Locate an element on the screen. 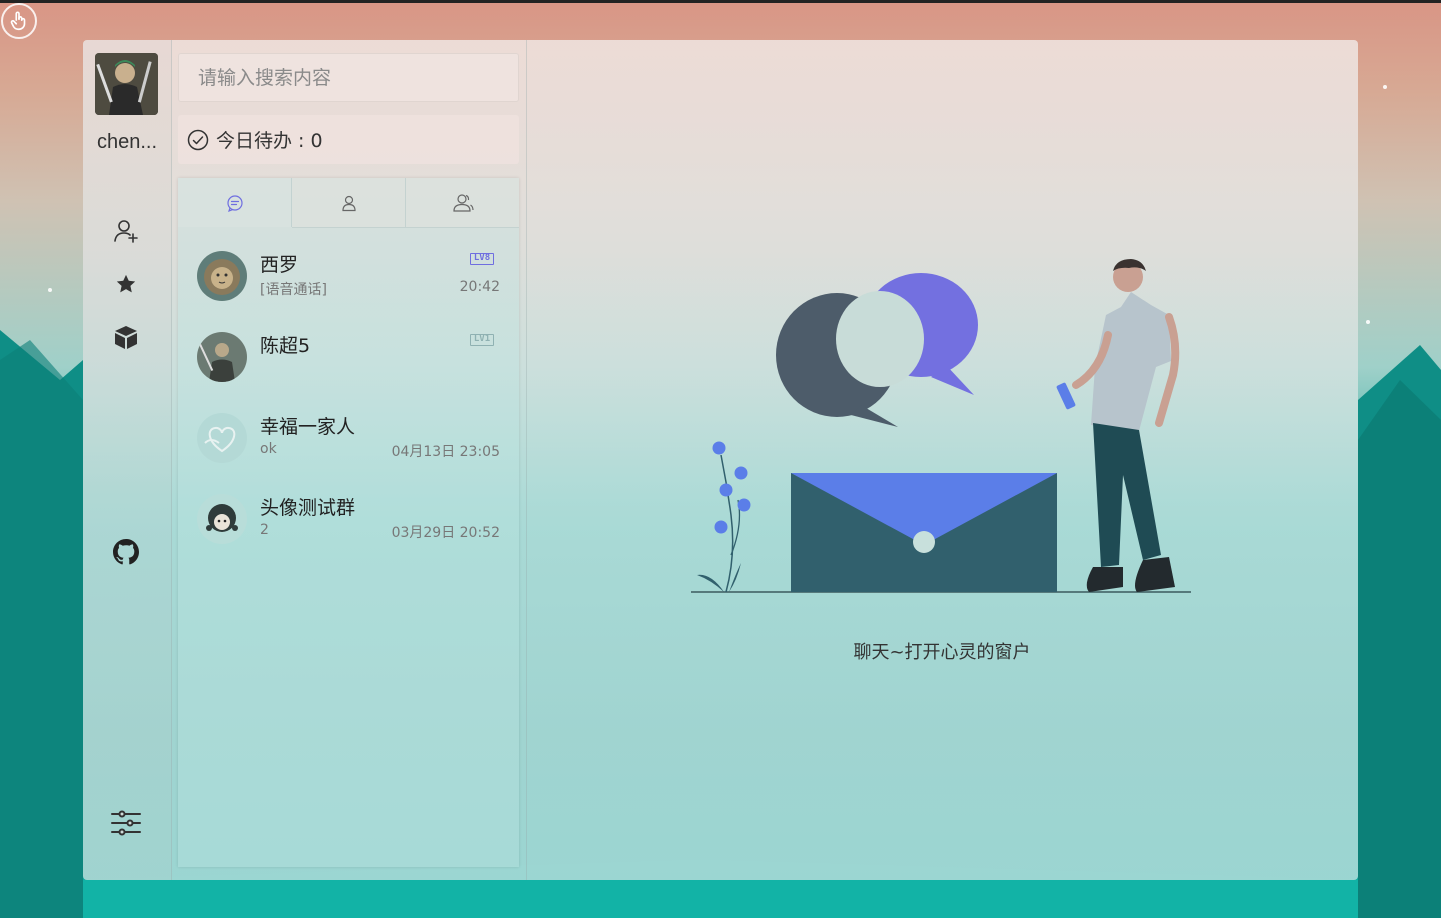 This screenshot has height=918, width=1441. search-input is located at coordinates (348, 77).